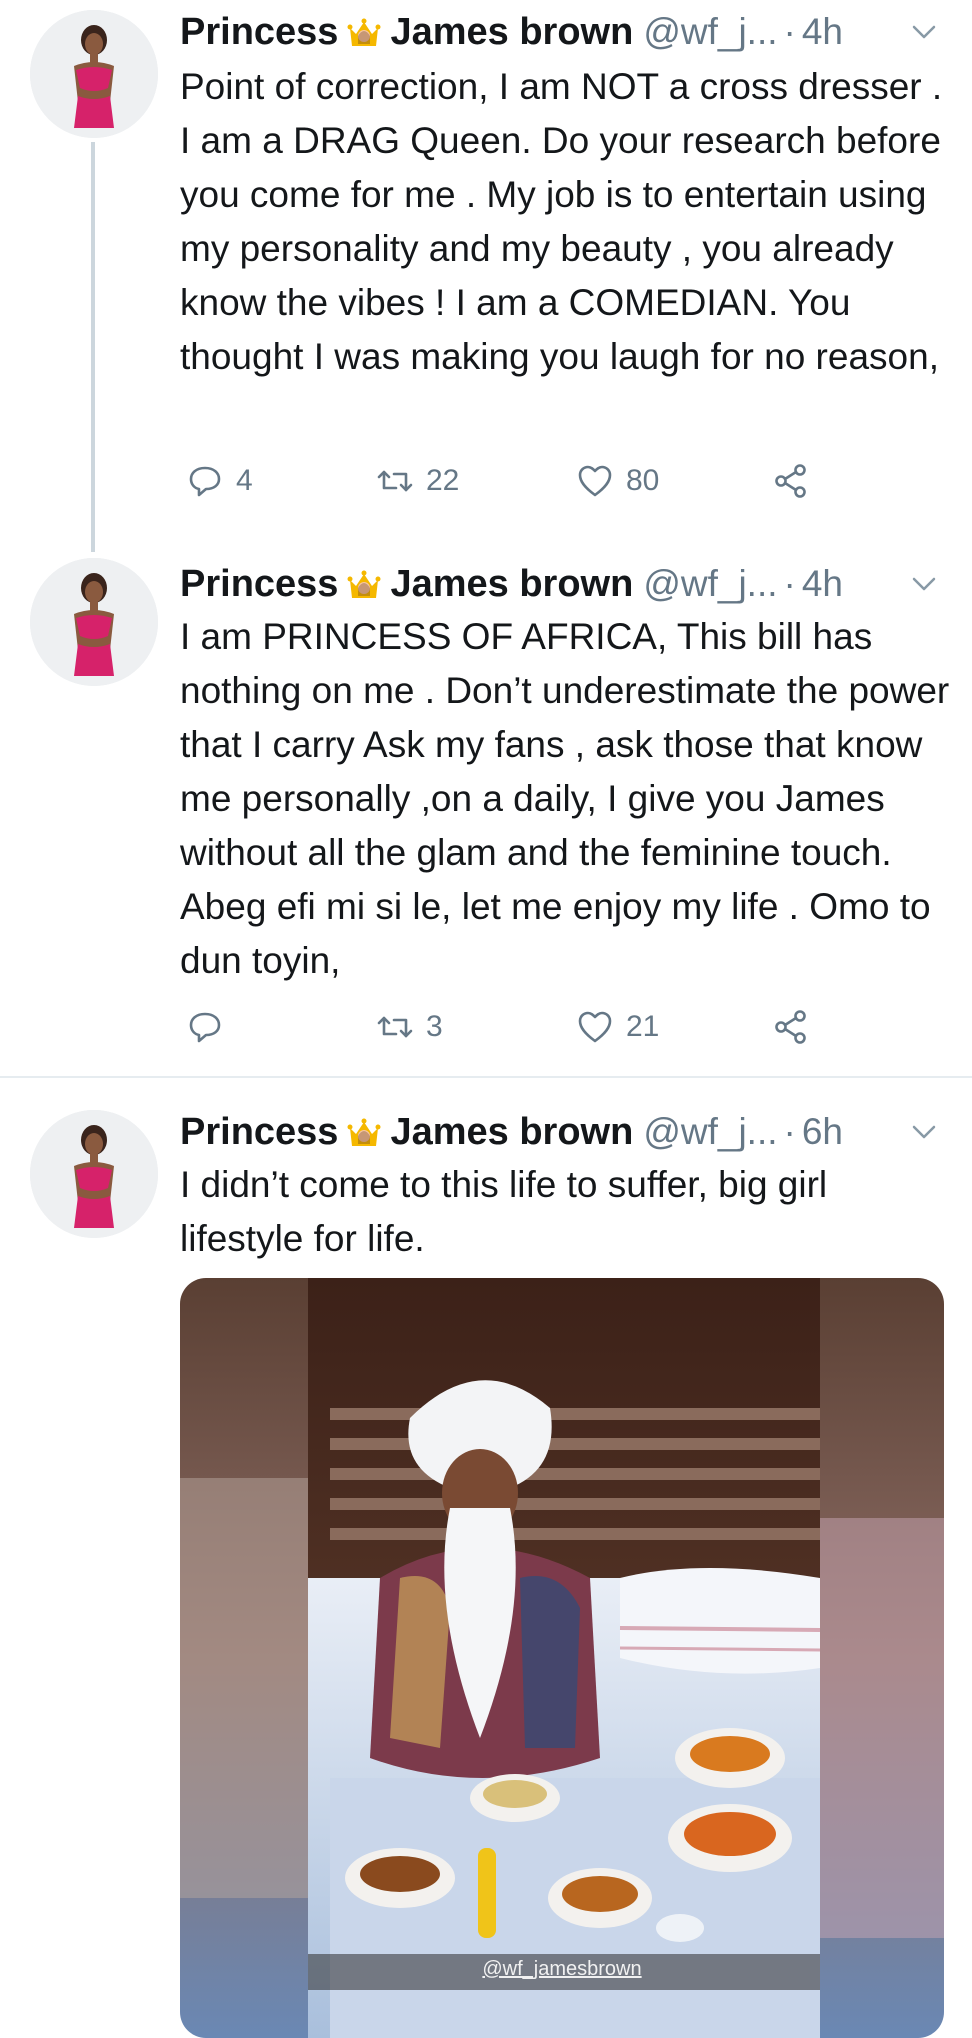 The height and width of the screenshot is (2038, 972). Describe the element at coordinates (506, 484) in the screenshot. I see `tweet-actions: 4 22 80` at that location.